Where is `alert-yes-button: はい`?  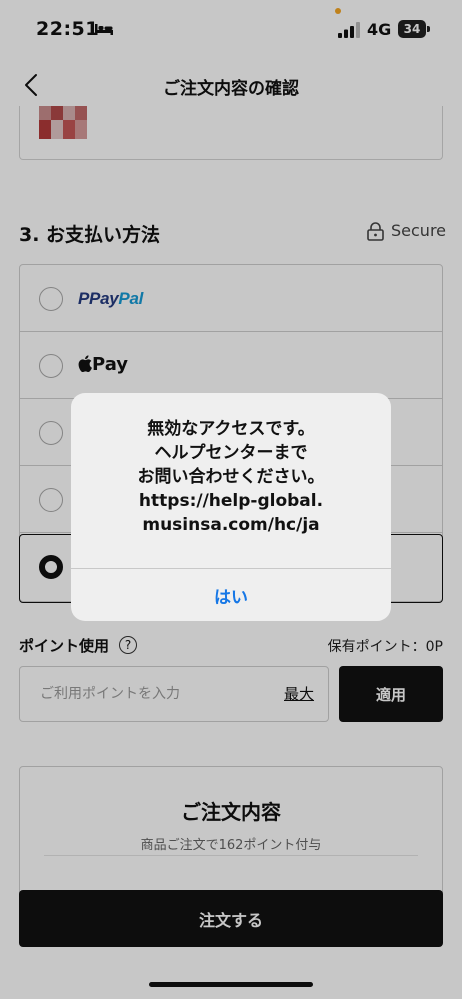 alert-yes-button: はい is located at coordinates (231, 595).